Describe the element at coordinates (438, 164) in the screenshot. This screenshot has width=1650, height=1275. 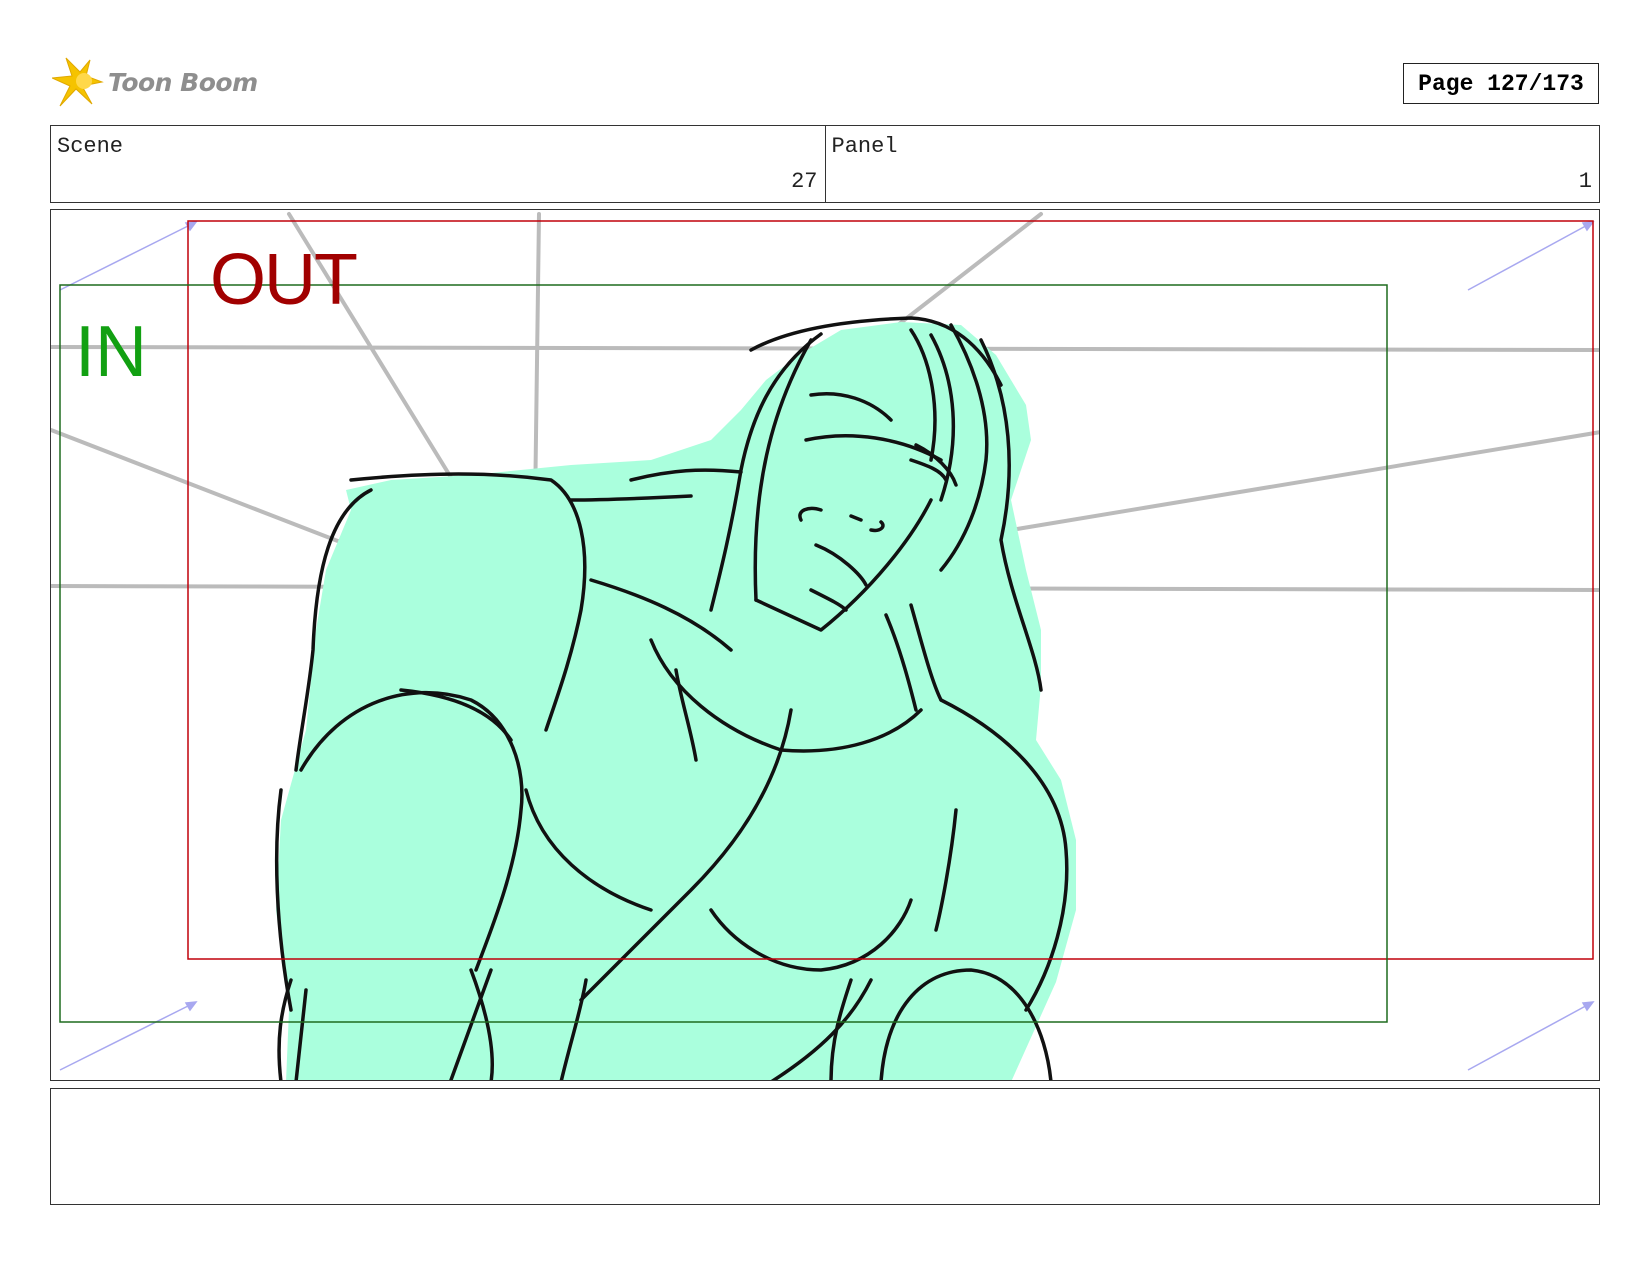
I see `scene-cell: Scene 27` at that location.